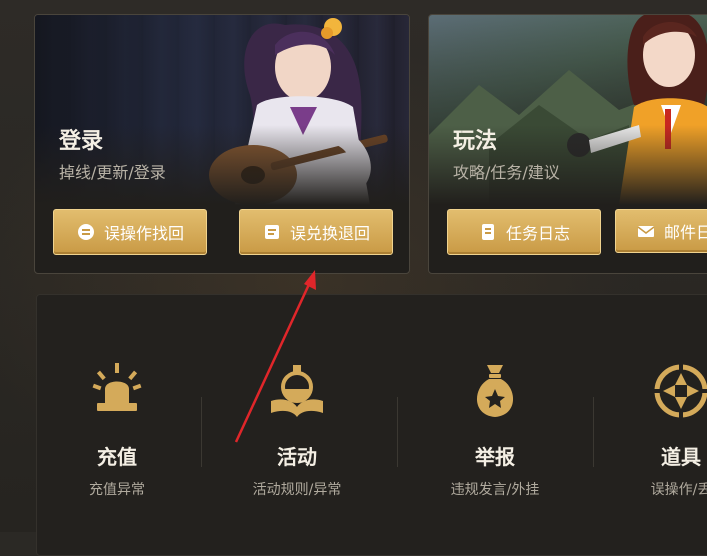 This screenshot has height=556, width=707. I want to click on mail-log-label: 邮件日, so click(685, 232).